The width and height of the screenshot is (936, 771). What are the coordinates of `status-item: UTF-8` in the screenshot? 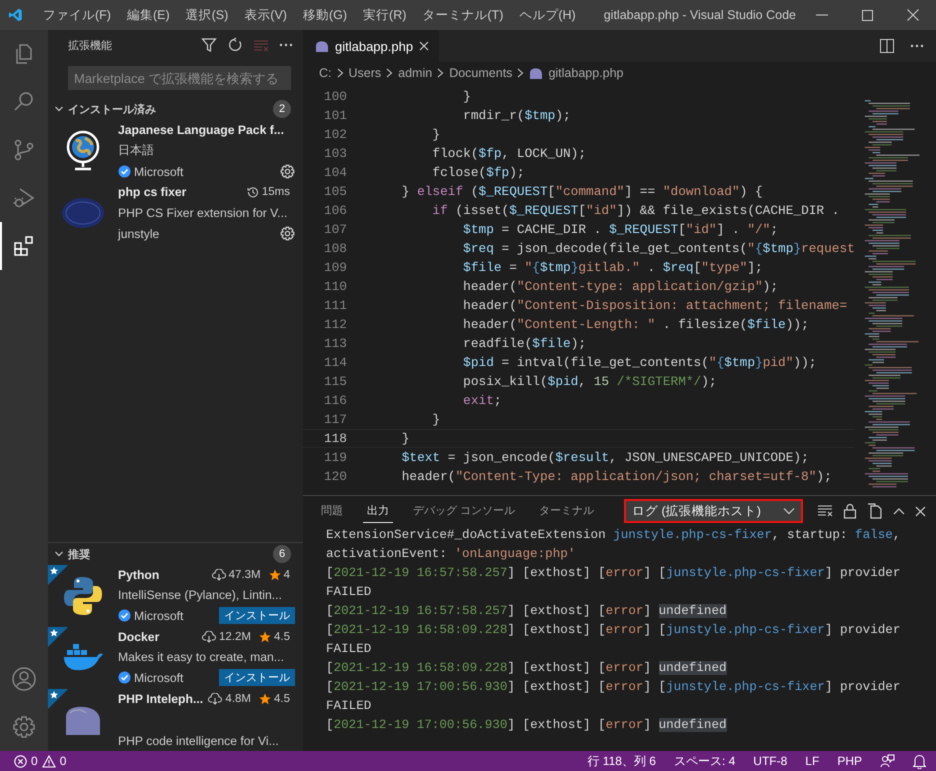 It's located at (770, 761).